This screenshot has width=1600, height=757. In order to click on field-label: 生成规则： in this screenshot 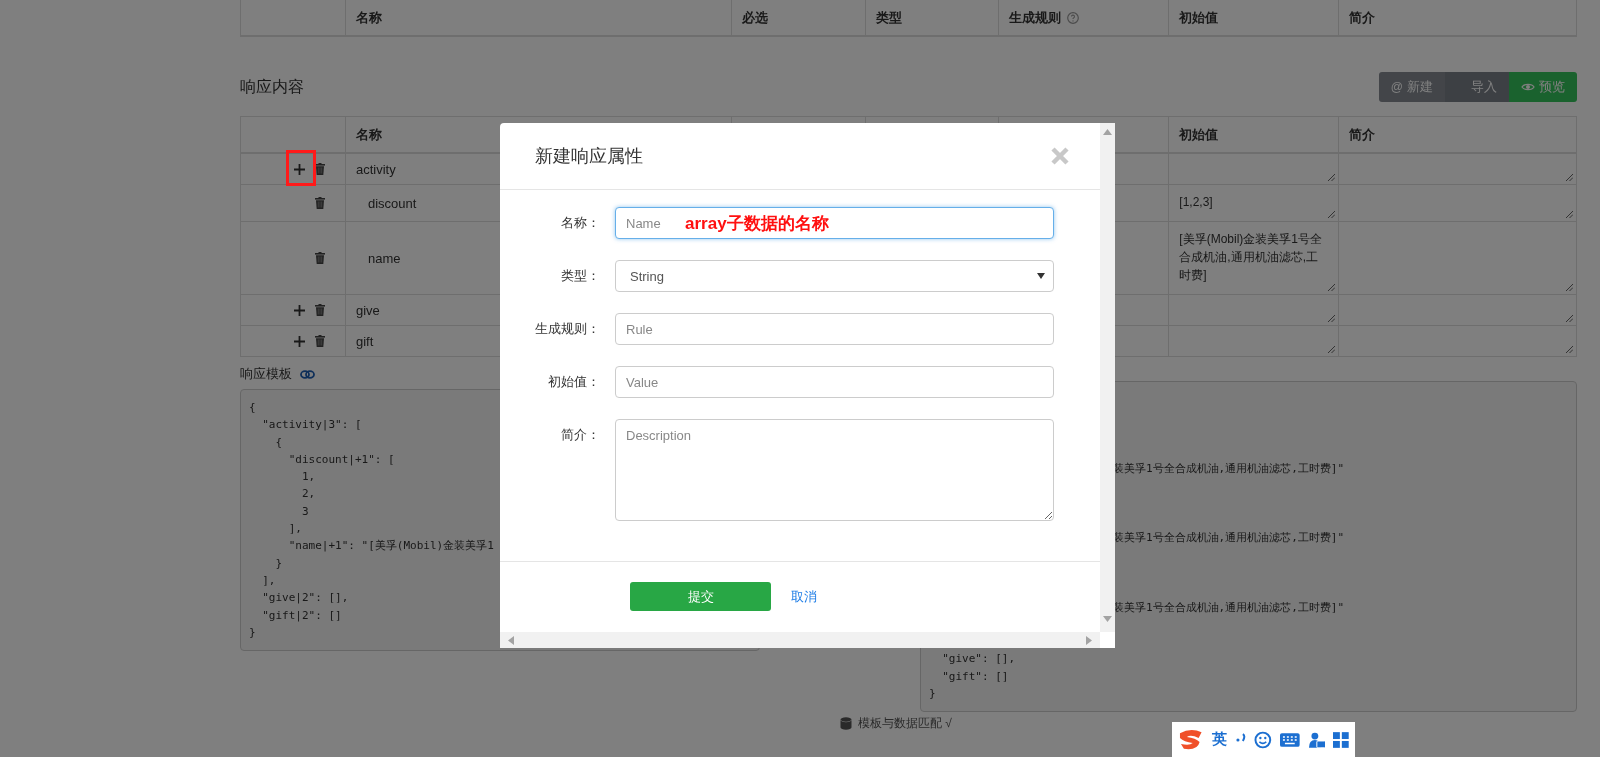, I will do `click(567, 329)`.